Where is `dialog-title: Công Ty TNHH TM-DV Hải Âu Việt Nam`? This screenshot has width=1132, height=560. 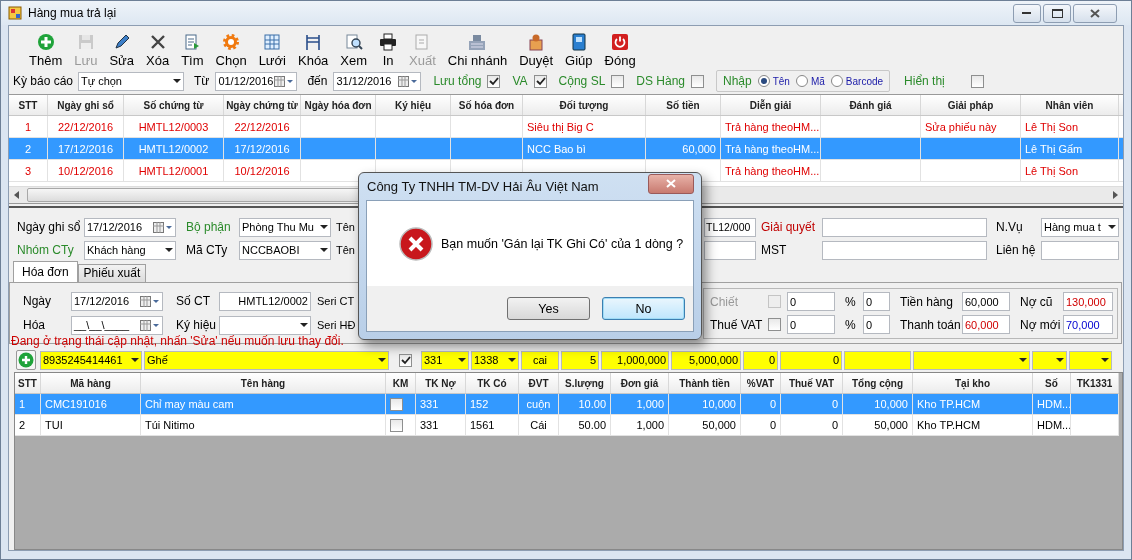
dialog-title: Công Ty TNHH TM-DV Hải Âu Việt Nam is located at coordinates (483, 186).